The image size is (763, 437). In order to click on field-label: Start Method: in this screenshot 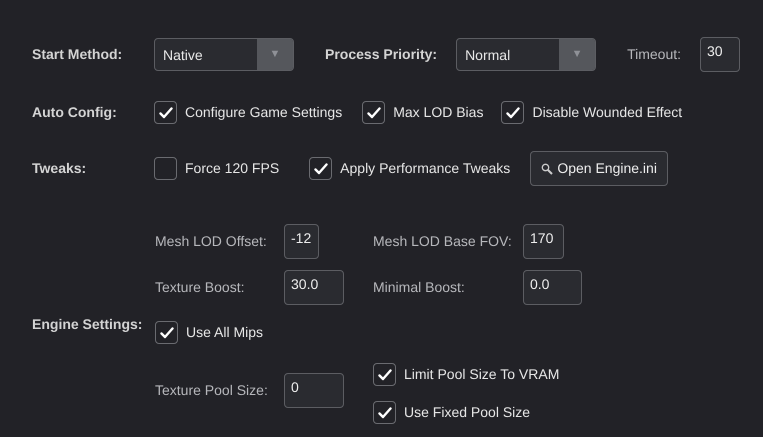, I will do `click(78, 54)`.